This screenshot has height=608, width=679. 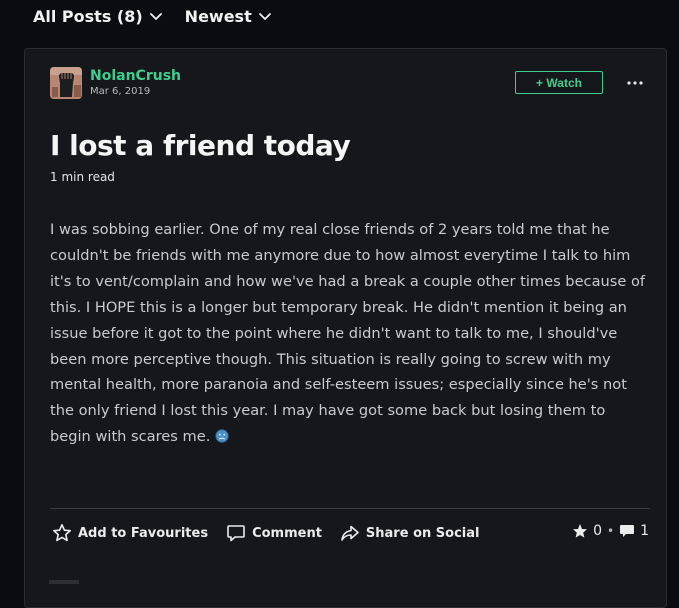 I want to click on raised-fist-avatar-icon, so click(x=66, y=83).